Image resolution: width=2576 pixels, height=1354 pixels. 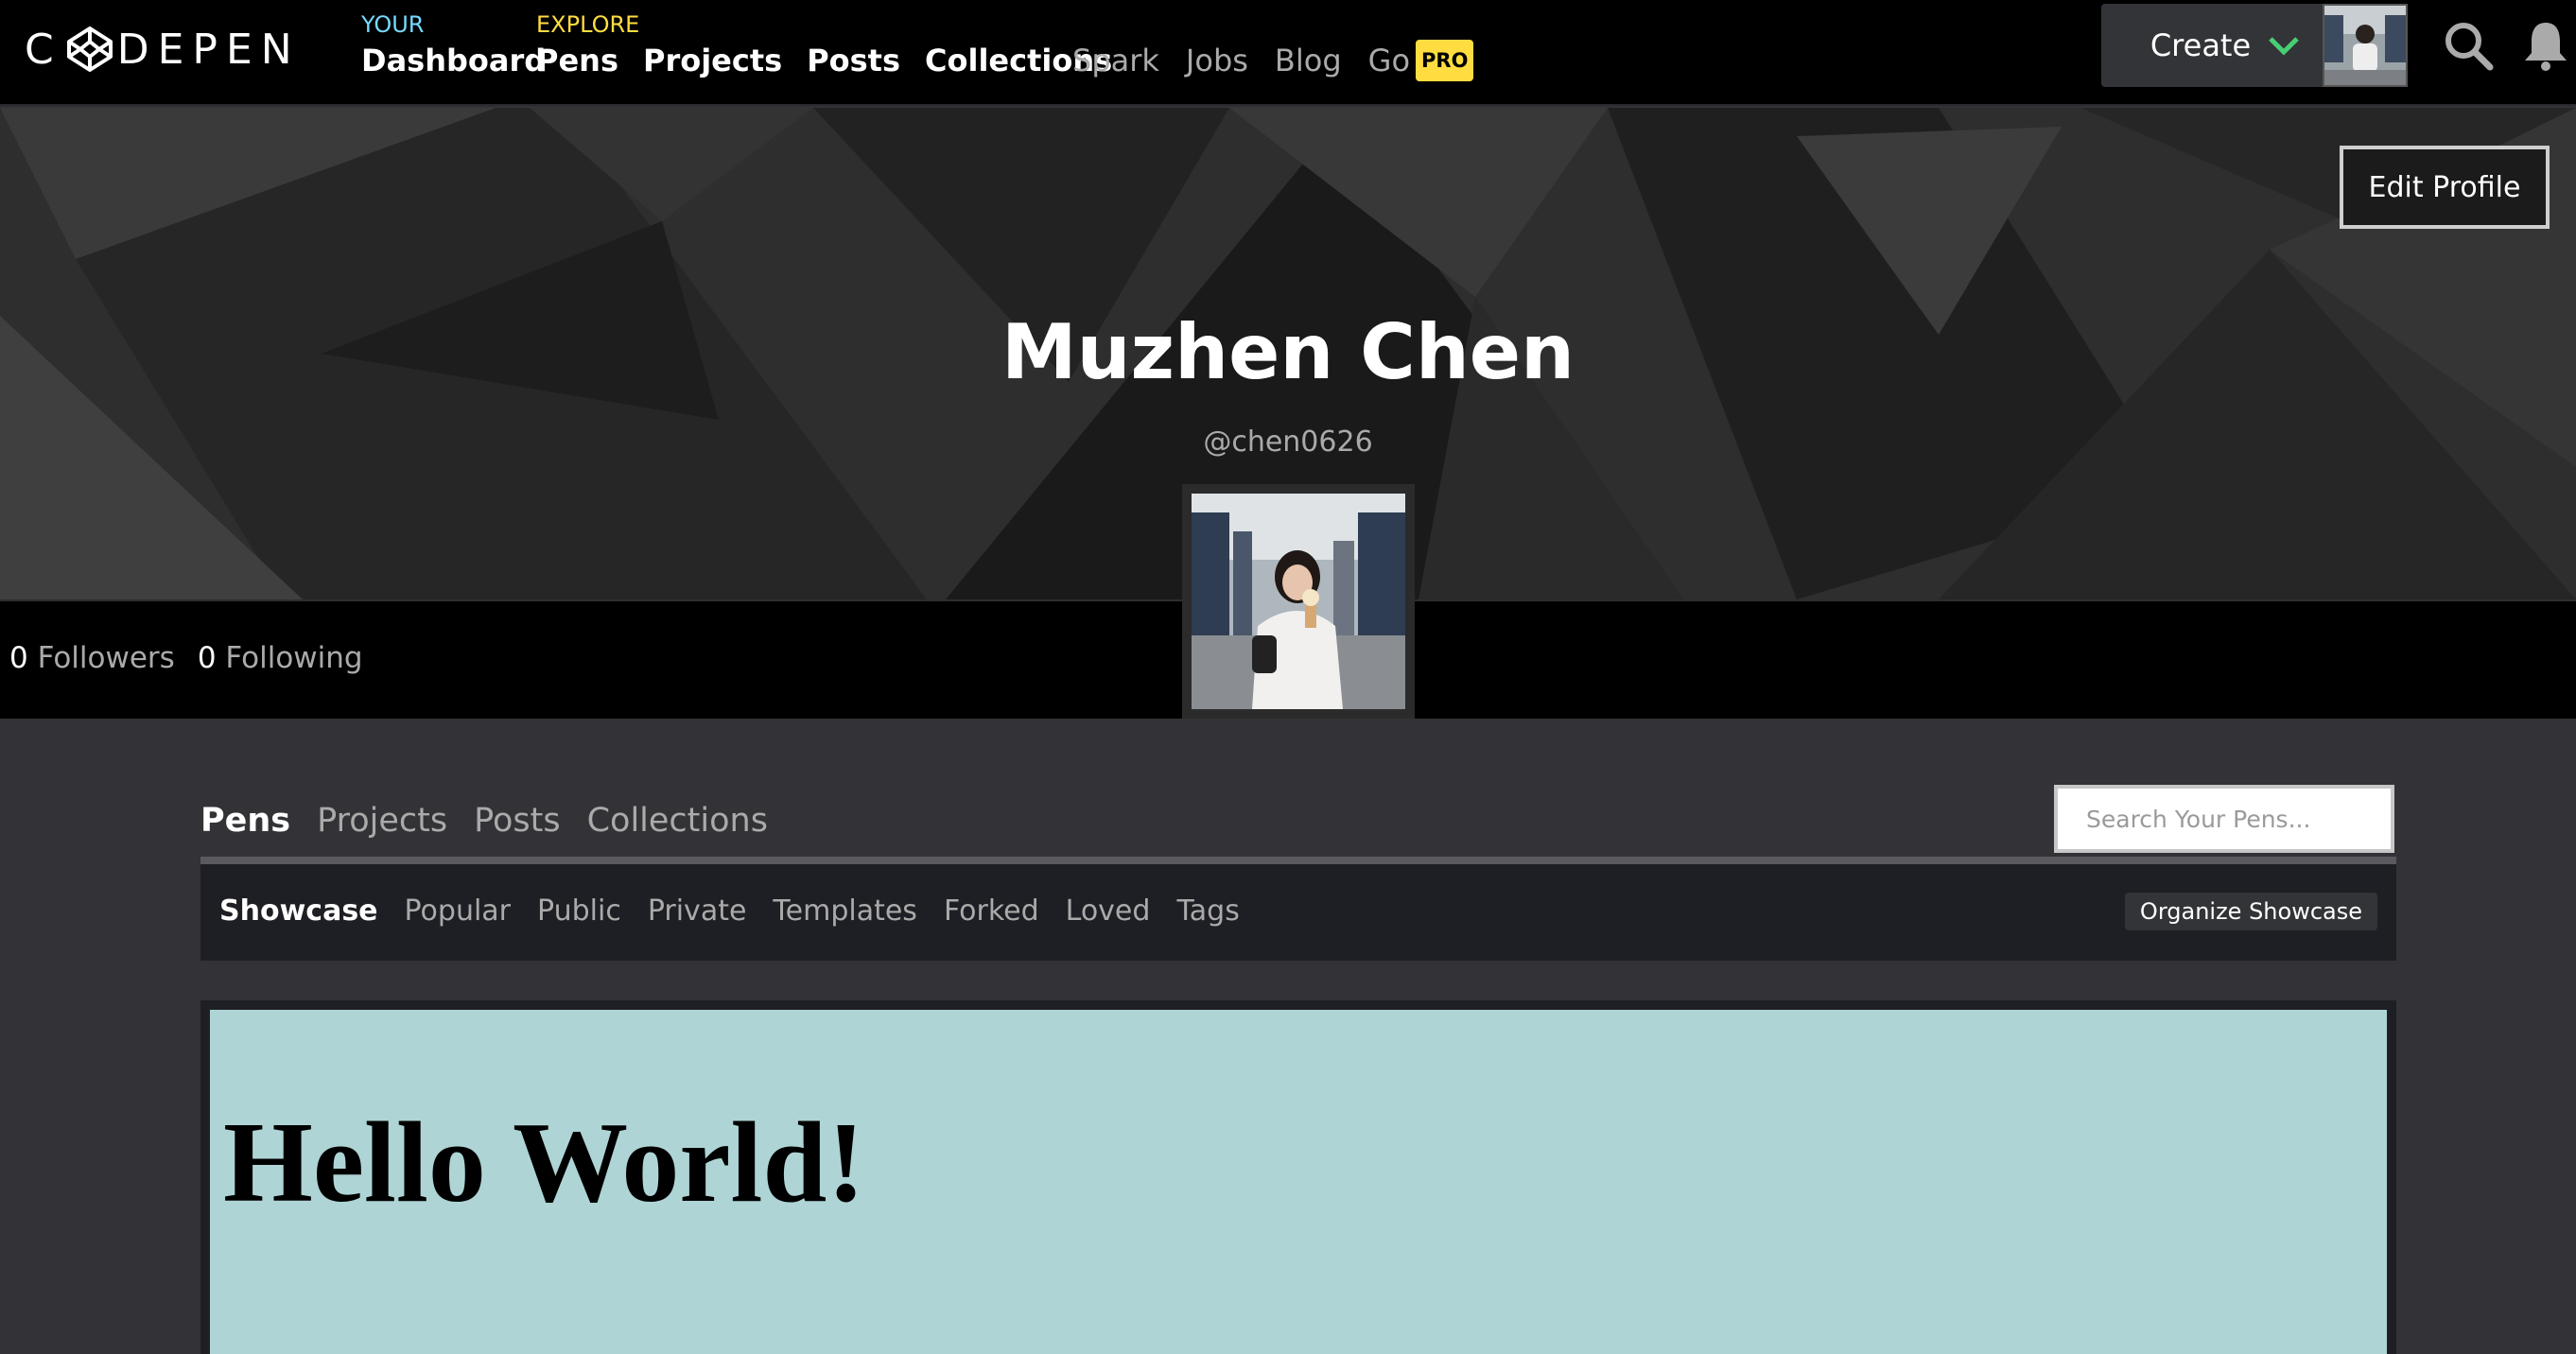 I want to click on logo-prefix: C, so click(x=43, y=49).